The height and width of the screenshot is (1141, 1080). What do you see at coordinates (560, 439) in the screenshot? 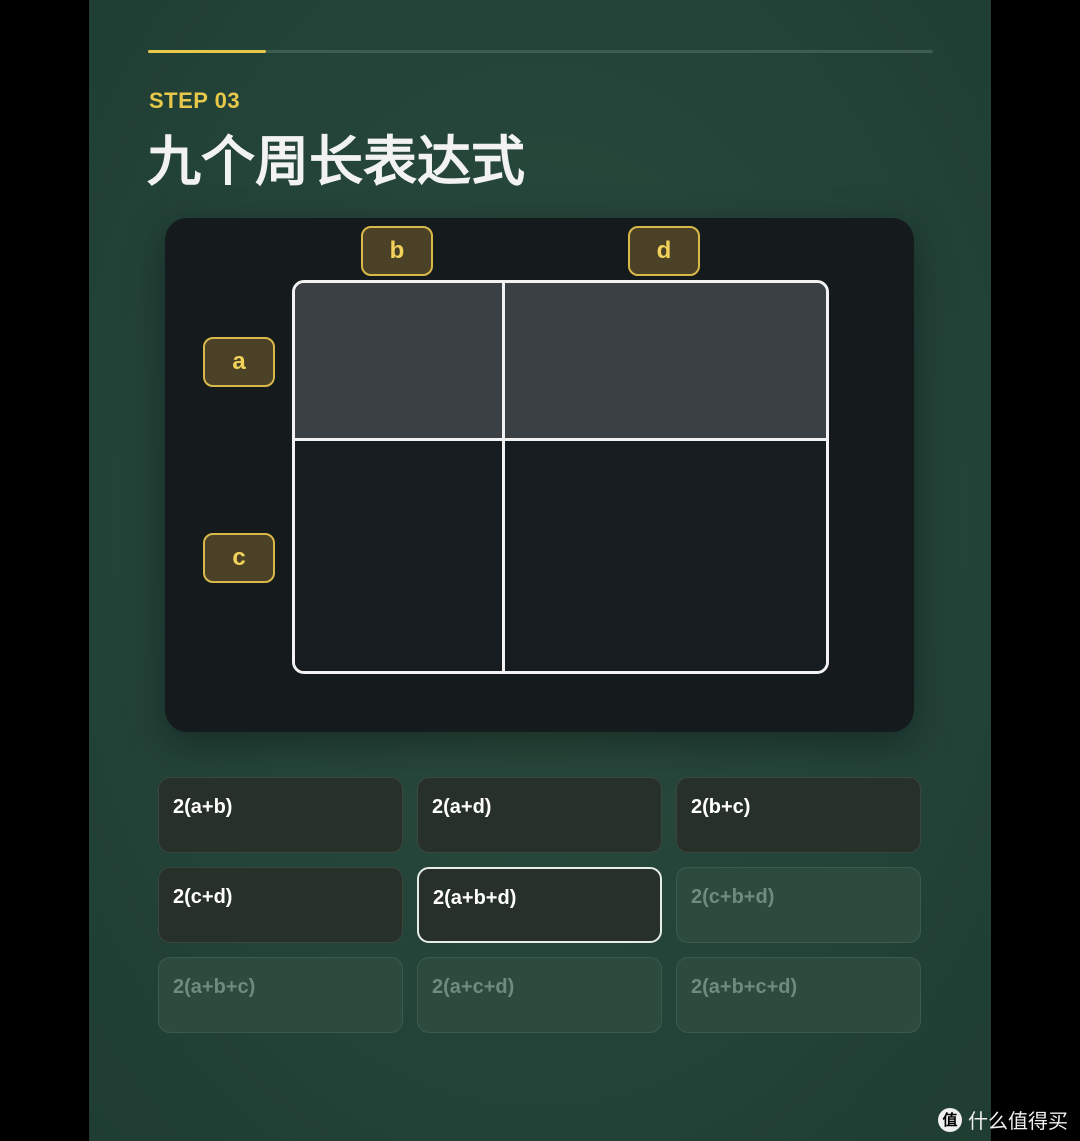
I see `horizontal-divider` at bounding box center [560, 439].